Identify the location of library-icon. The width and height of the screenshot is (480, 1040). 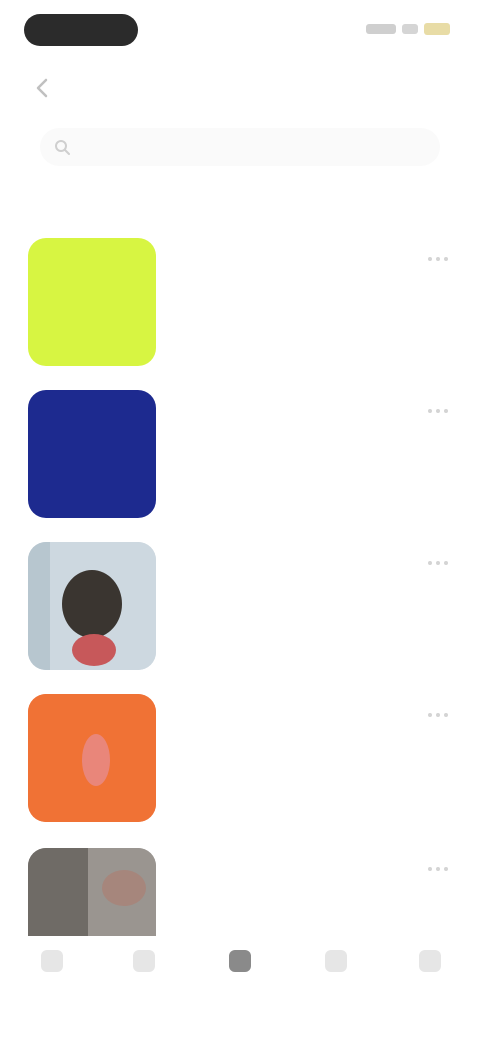
(240, 961).